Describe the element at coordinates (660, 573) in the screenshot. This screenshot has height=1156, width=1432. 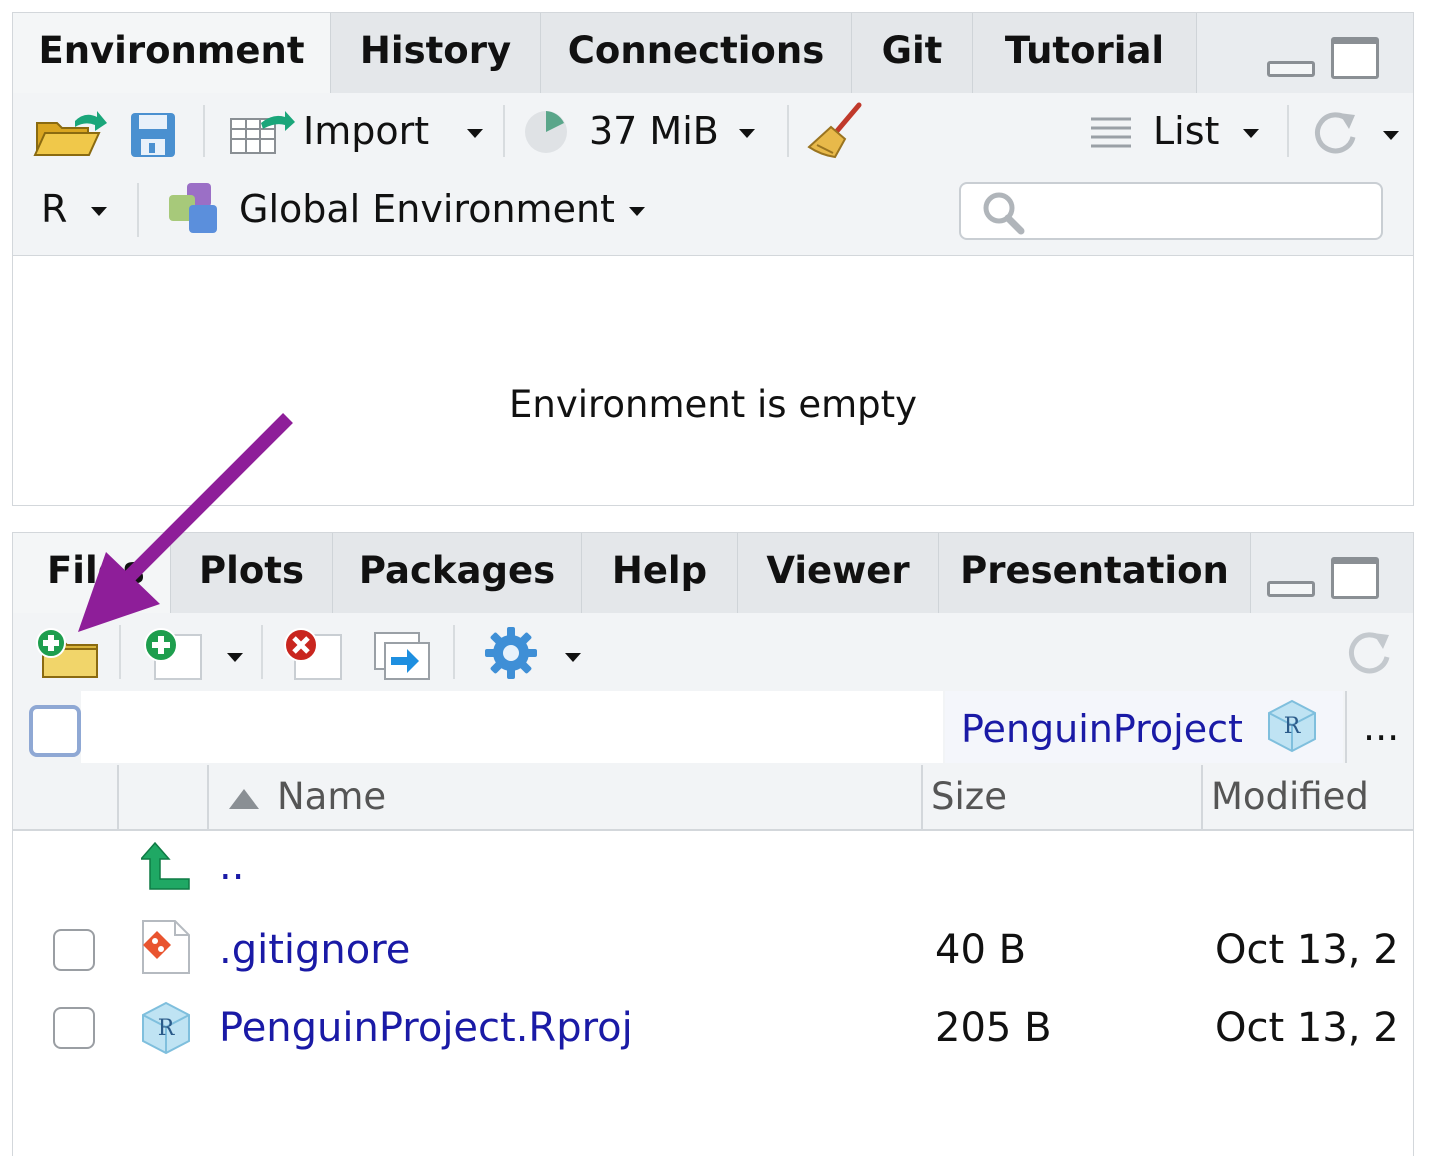
I see `tab-help: Help` at that location.